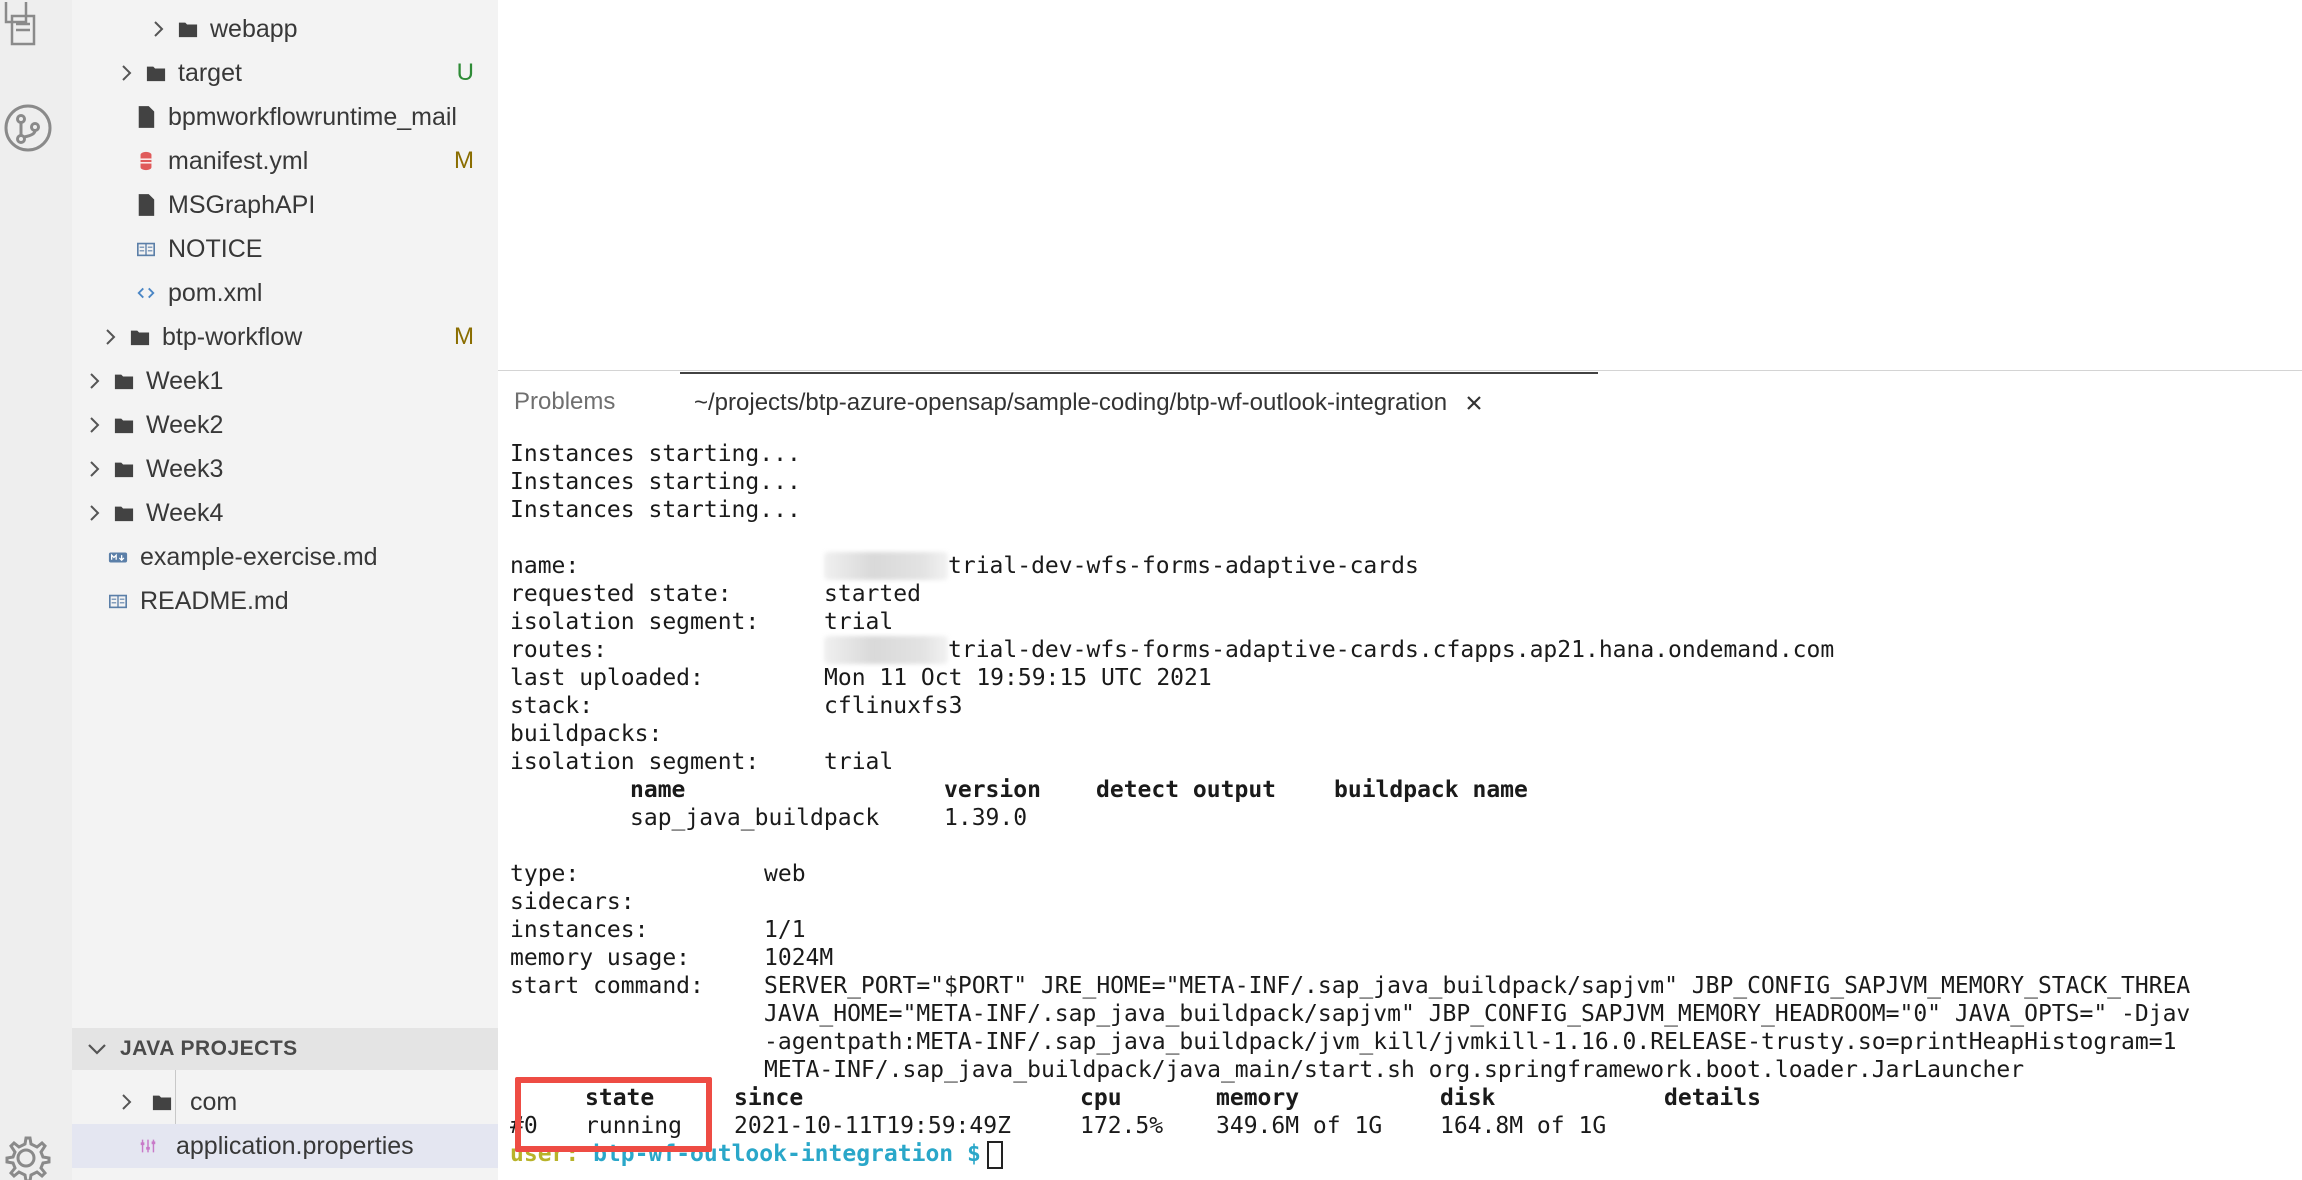 Image resolution: width=2302 pixels, height=1180 pixels. I want to click on tree-item-application-properties: application.properties, so click(285, 1146).